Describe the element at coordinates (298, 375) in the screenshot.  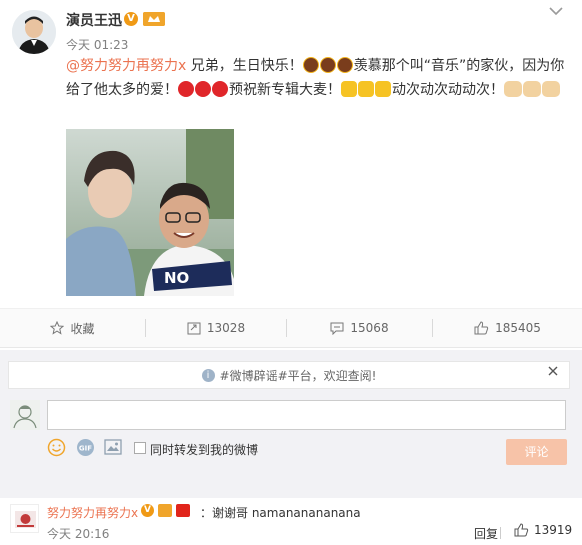
I see `notice-text: #微博辟谣#平台，欢迎查阅!` at that location.